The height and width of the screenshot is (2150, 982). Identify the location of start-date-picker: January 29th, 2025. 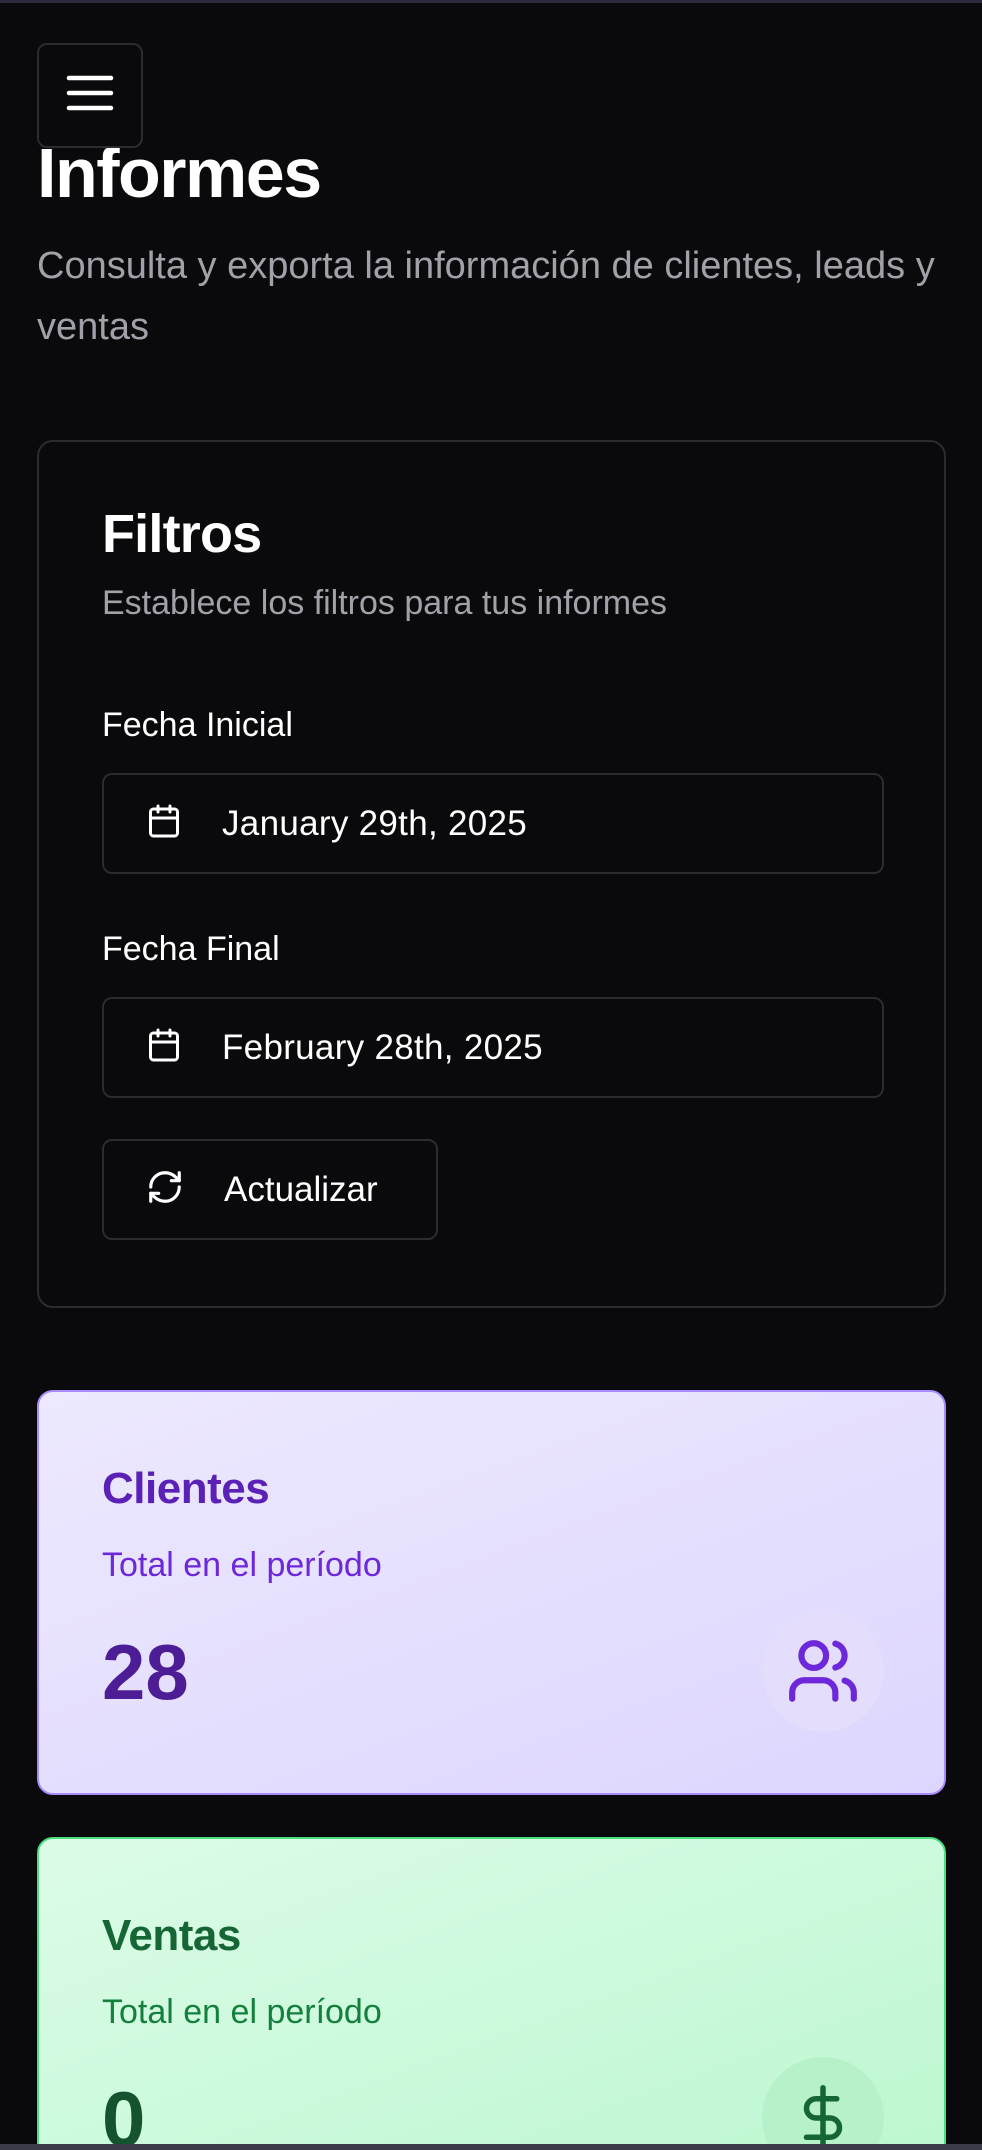
(493, 823).